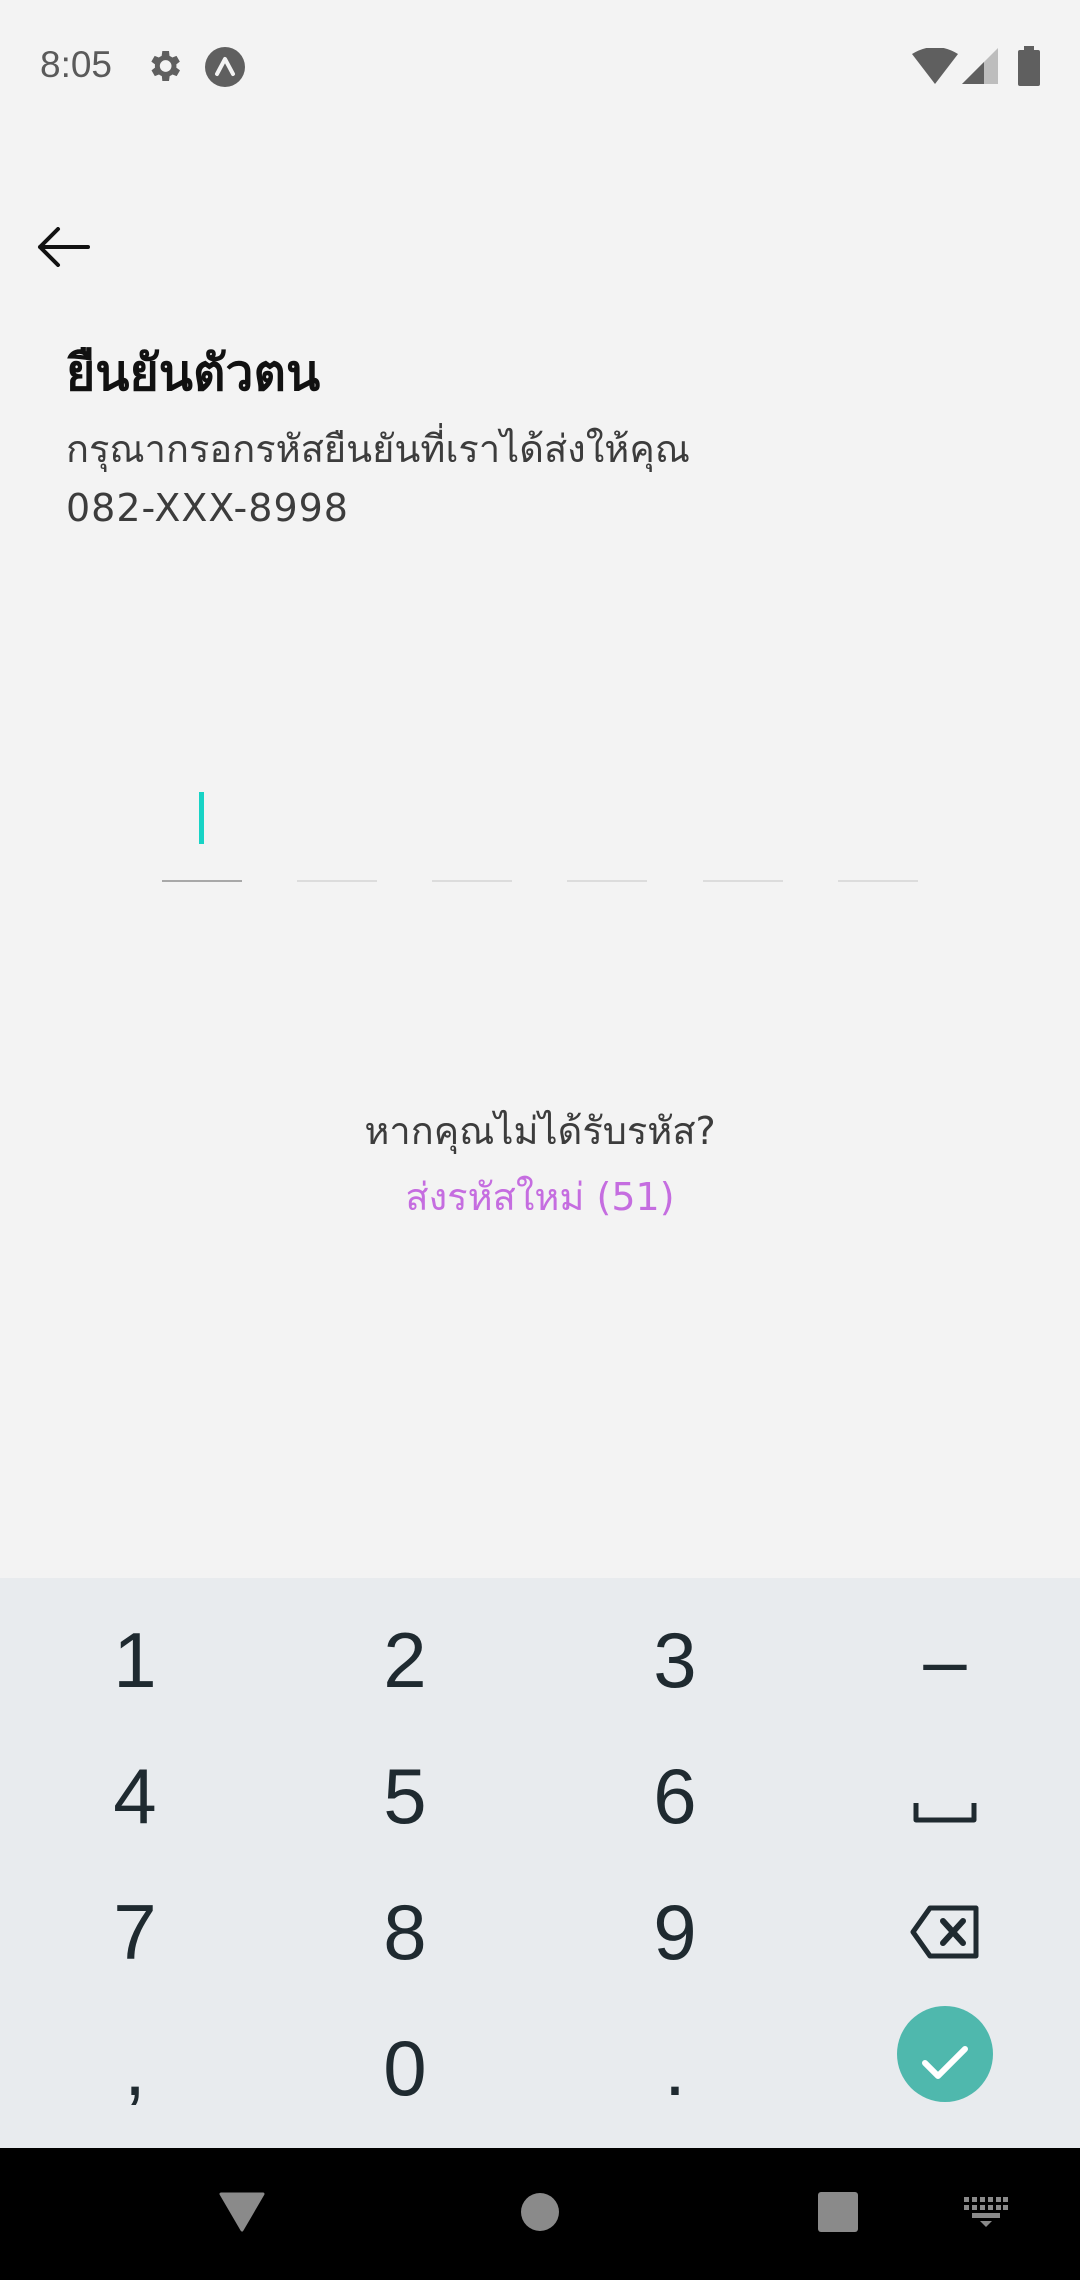 The image size is (1080, 2280). I want to click on key-7: 7, so click(135, 1932).